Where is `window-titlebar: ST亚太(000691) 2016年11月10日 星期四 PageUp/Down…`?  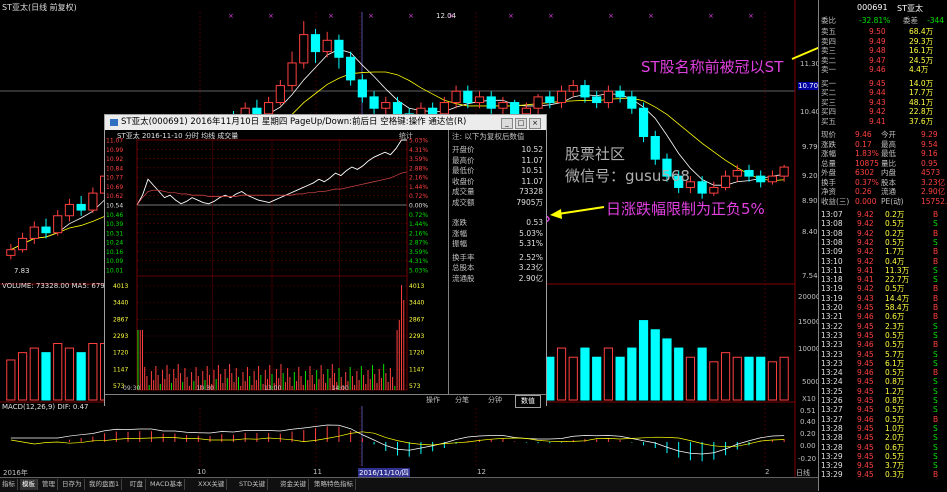
window-titlebar: ST亚太(000691) 2016年11月10日 星期四 PageUp/Down… is located at coordinates (325, 122).